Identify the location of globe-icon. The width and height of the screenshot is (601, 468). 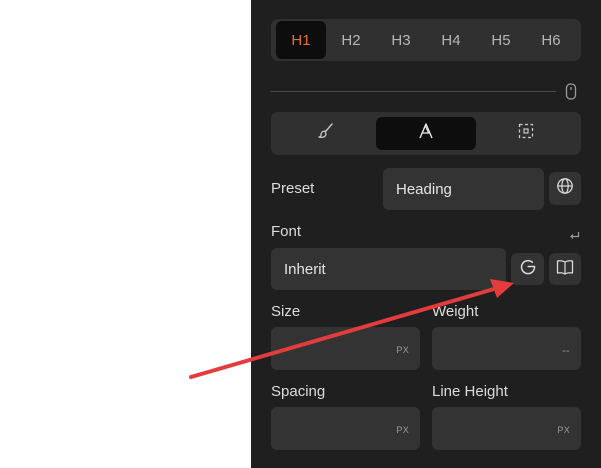
(565, 188).